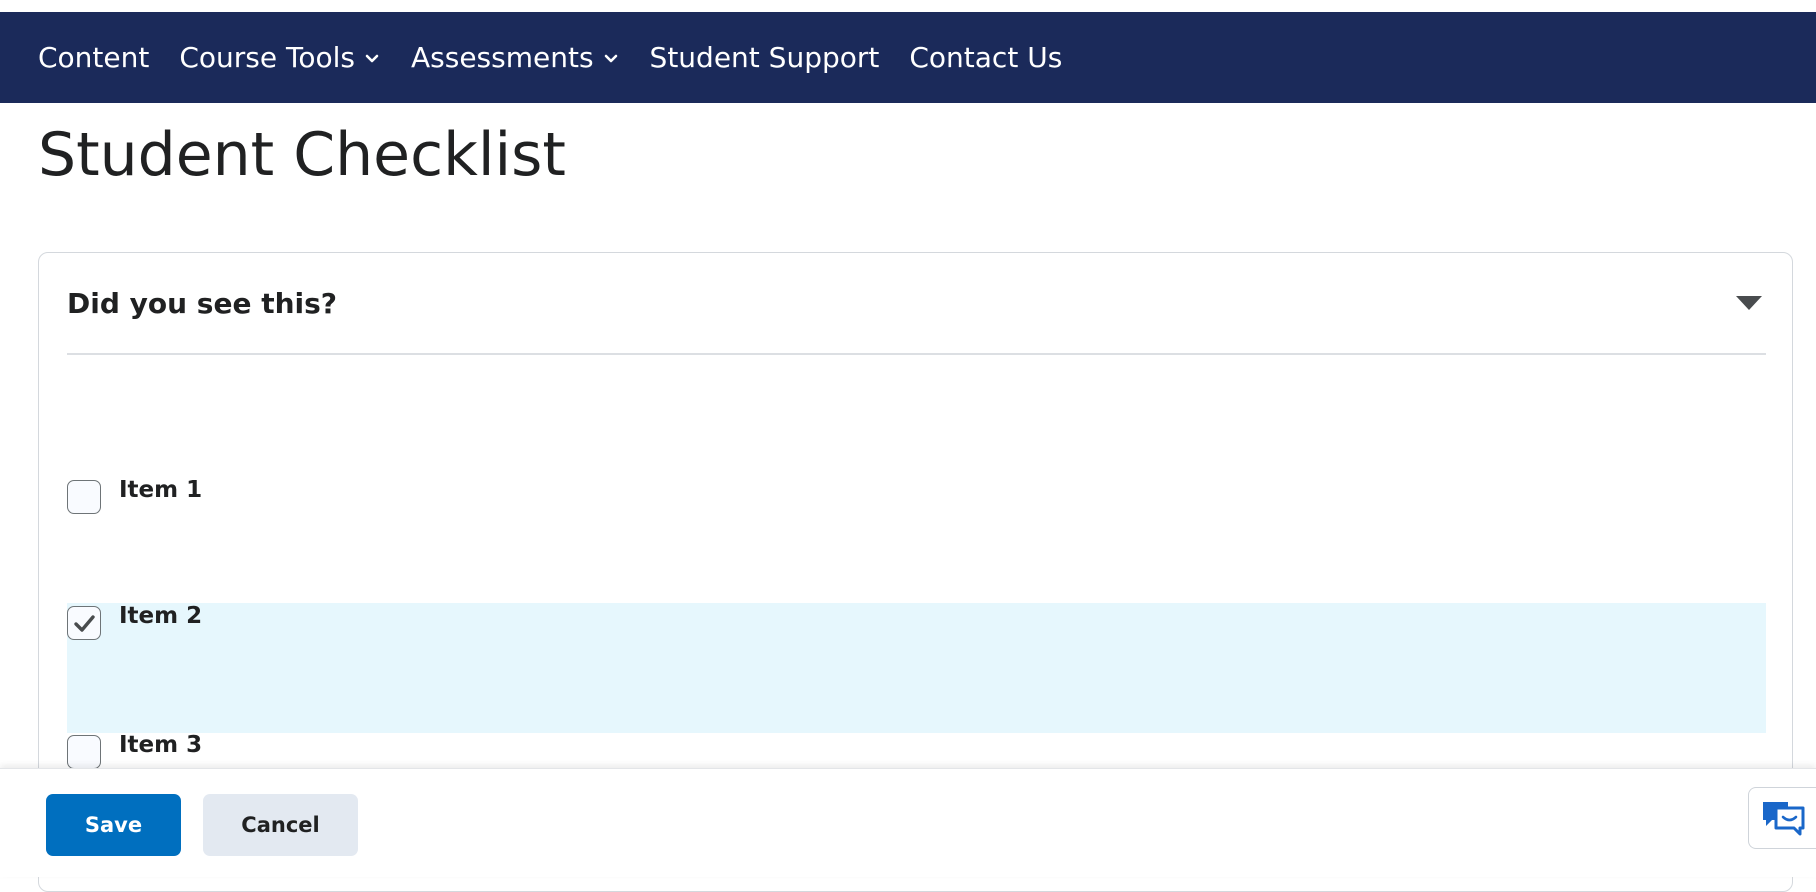  I want to click on chat-icon, so click(1783, 819).